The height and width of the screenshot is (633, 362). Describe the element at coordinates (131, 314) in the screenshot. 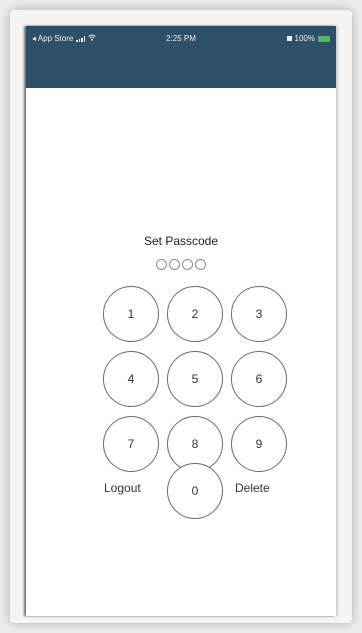

I see `keypad-button-1: 1` at that location.